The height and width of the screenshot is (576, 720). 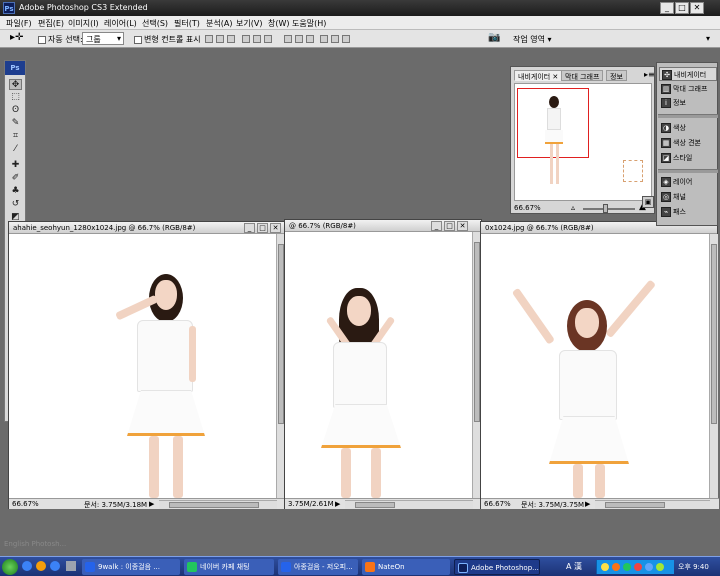 I want to click on align-top-icon, so click(x=209, y=39).